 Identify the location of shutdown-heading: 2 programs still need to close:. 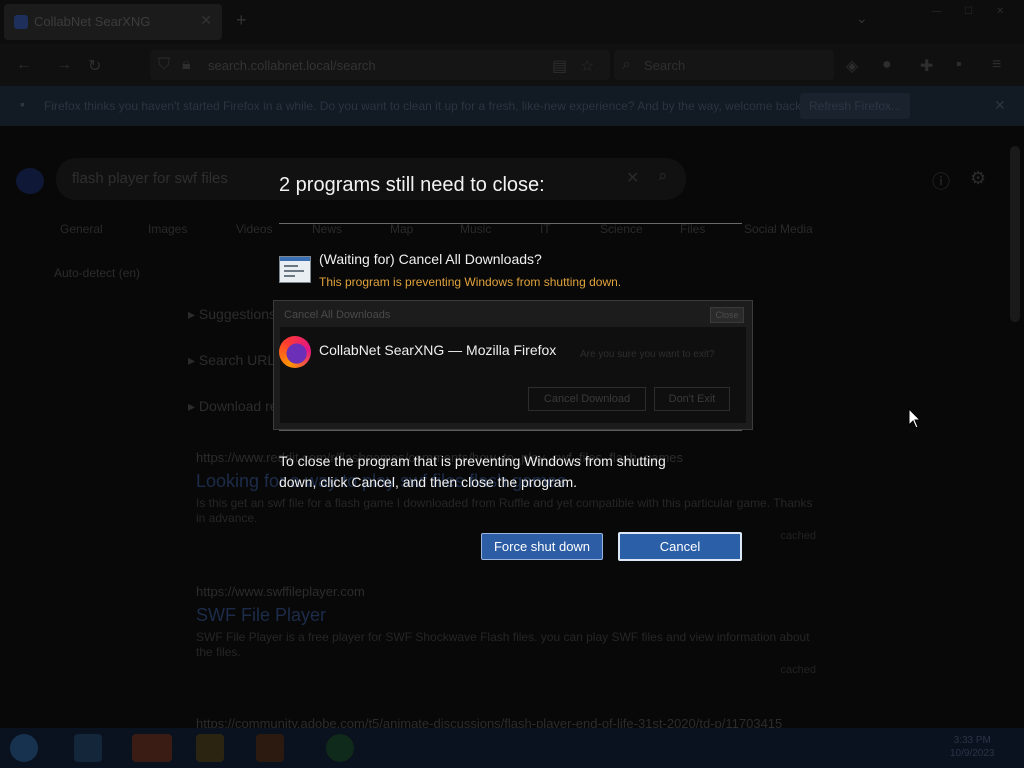
(412, 185).